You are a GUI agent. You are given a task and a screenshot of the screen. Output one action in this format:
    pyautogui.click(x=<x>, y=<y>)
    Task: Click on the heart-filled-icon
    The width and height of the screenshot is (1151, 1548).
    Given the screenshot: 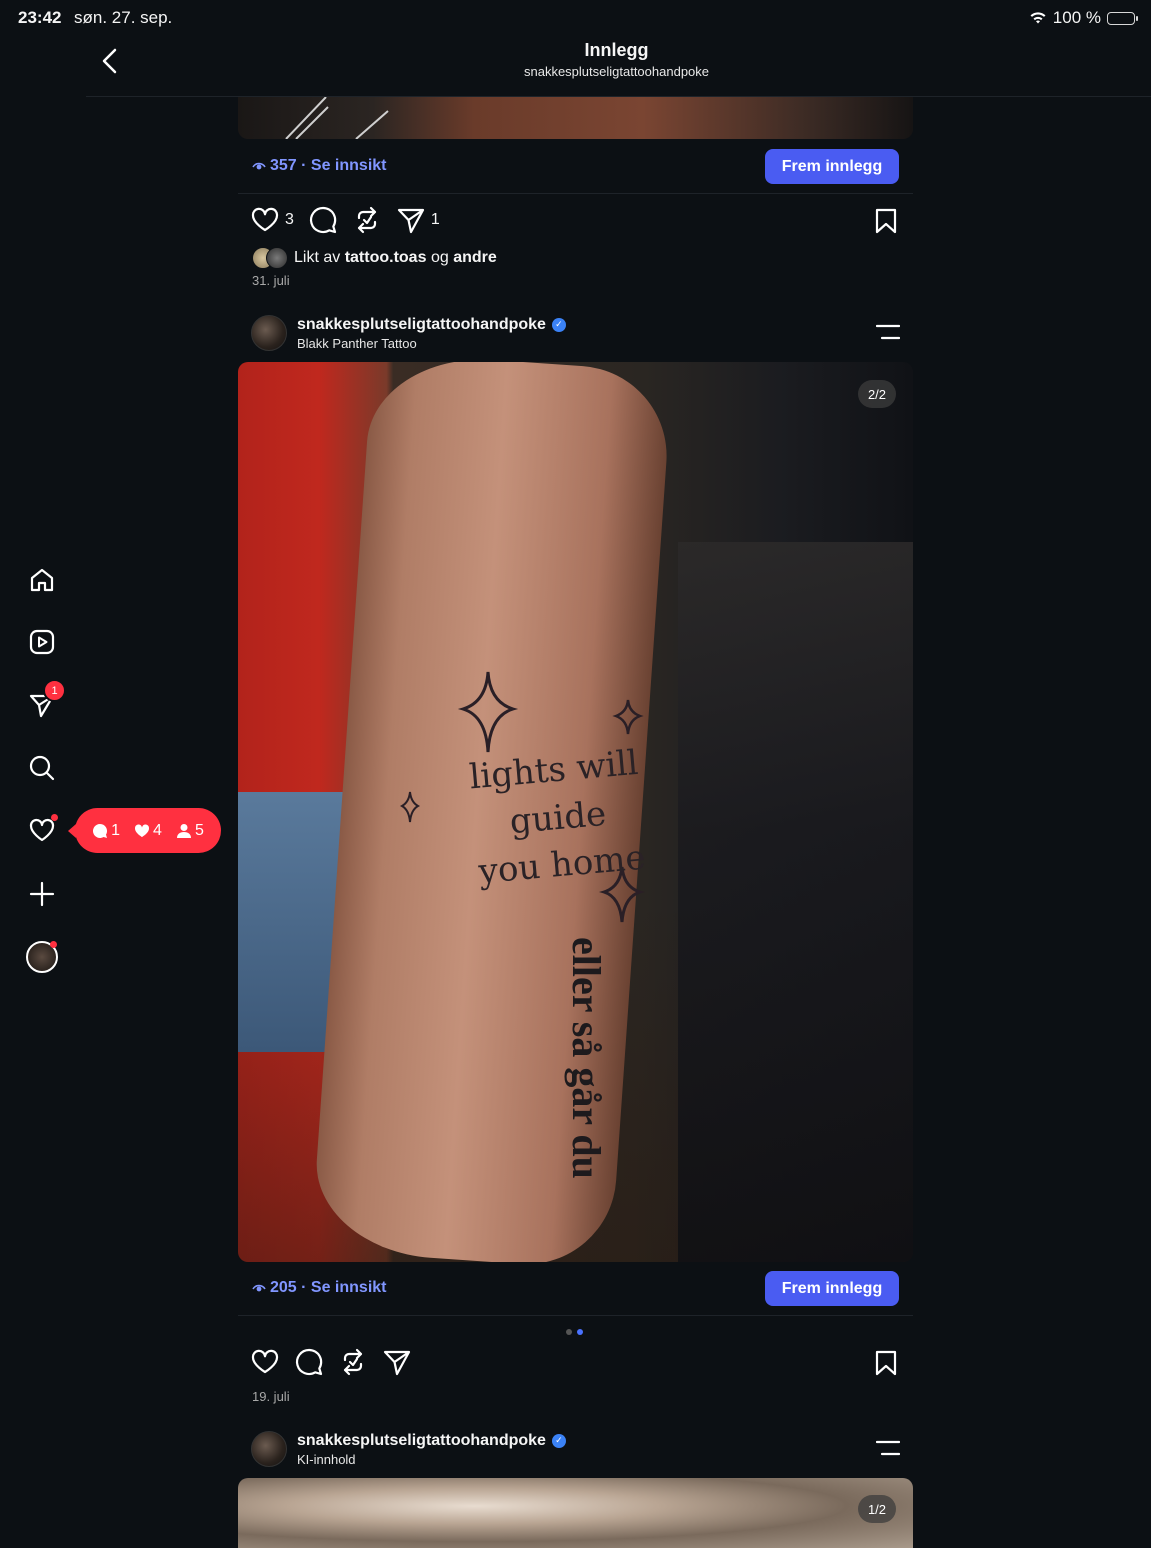 What is the action you would take?
    pyautogui.click(x=142, y=830)
    